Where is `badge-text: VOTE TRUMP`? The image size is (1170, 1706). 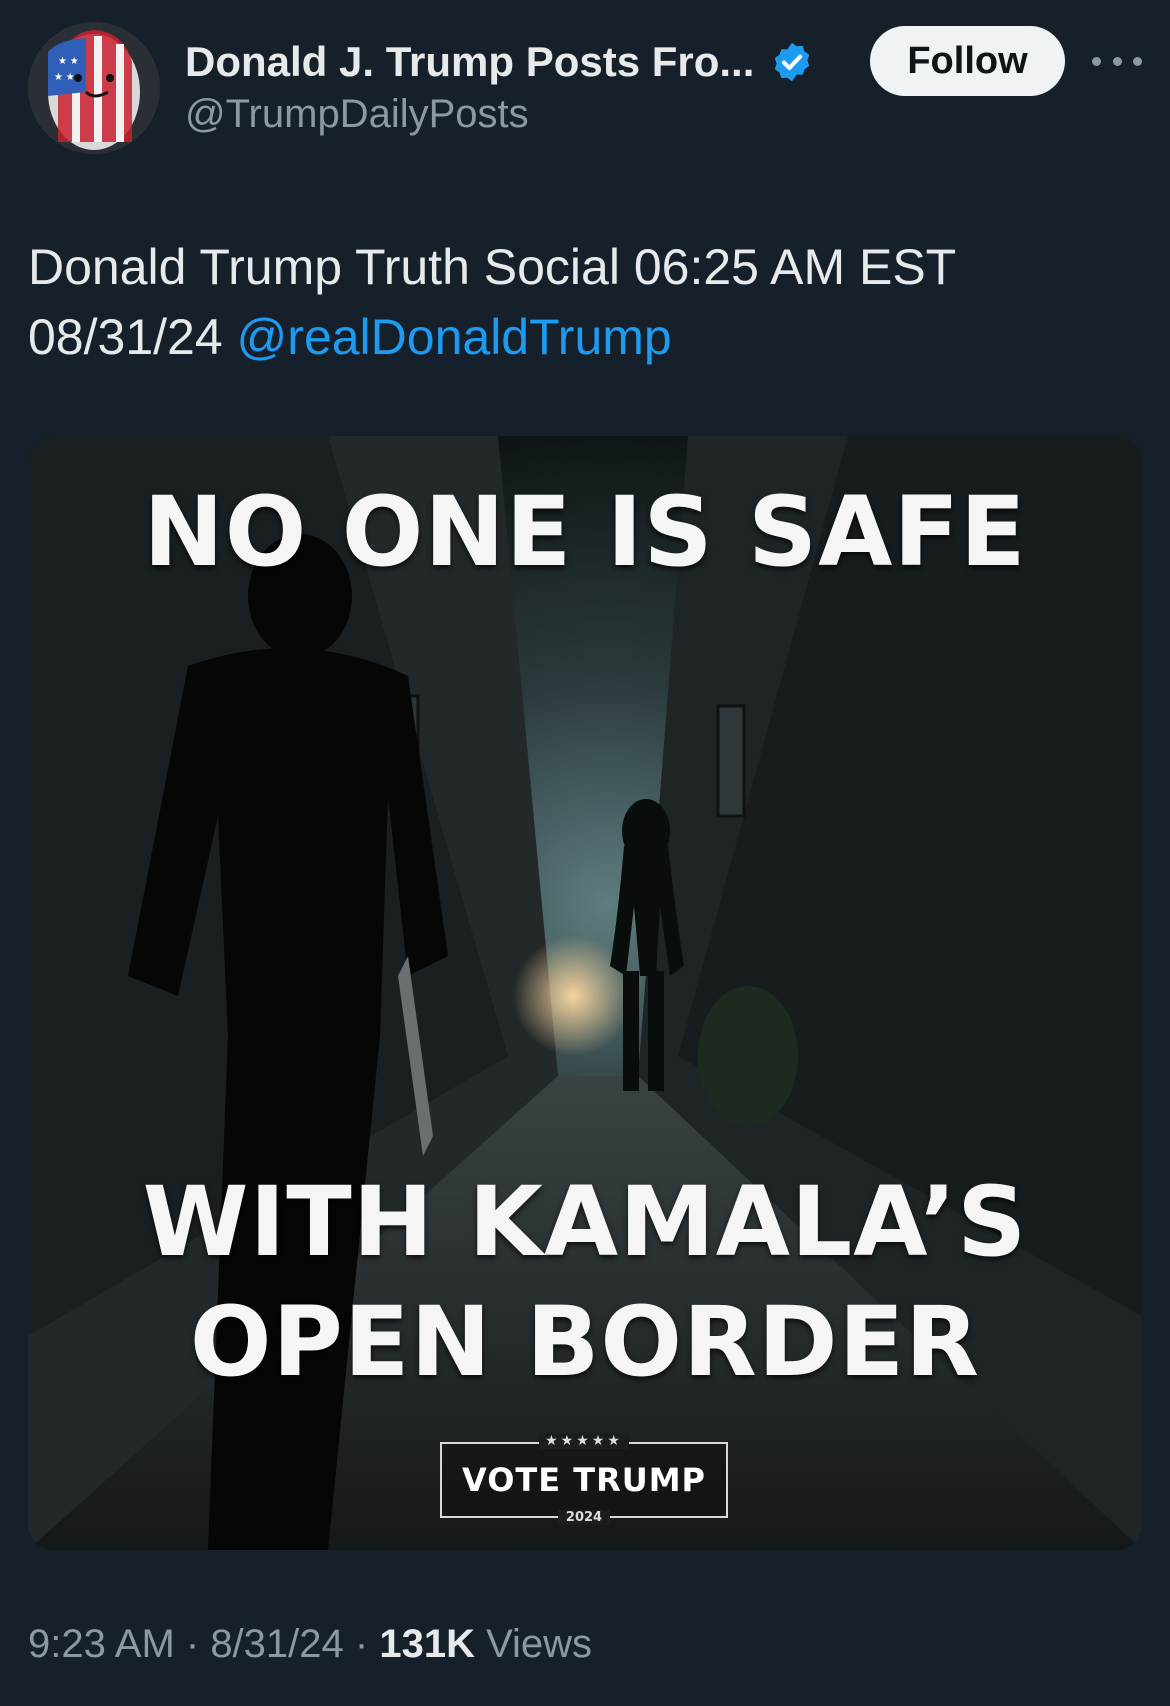 badge-text: VOTE TRUMP is located at coordinates (584, 1480).